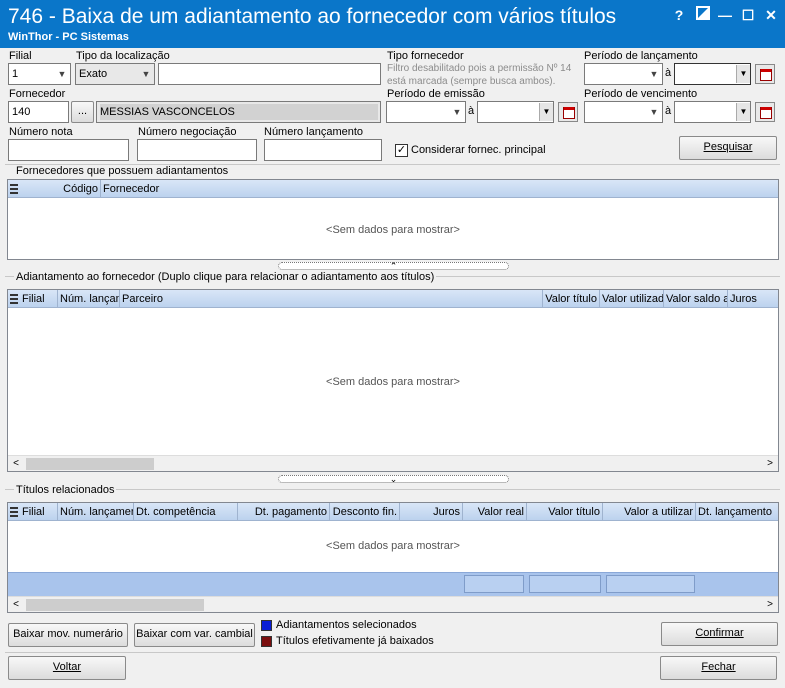 The height and width of the screenshot is (688, 785). I want to click on maximize-button: ☐, so click(748, 15).